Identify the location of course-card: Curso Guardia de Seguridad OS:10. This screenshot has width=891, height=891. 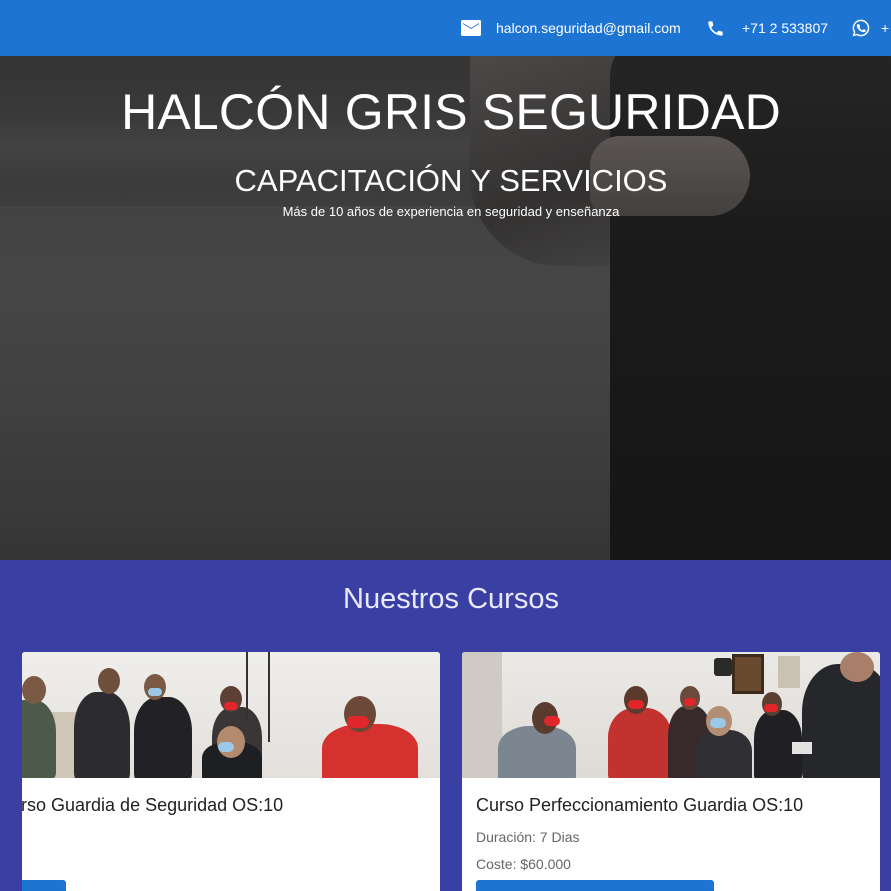
(231, 771).